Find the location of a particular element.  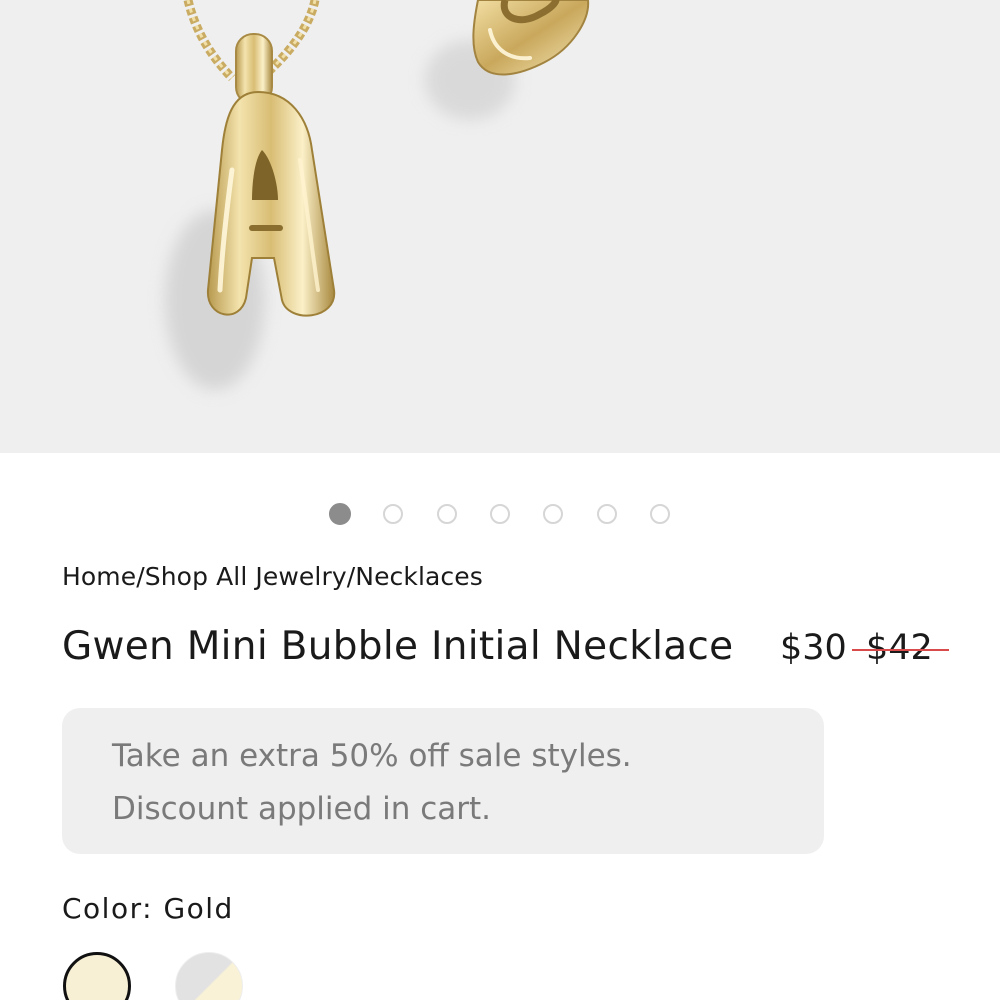

breadcrumb-home-link: Home is located at coordinates (99, 576).